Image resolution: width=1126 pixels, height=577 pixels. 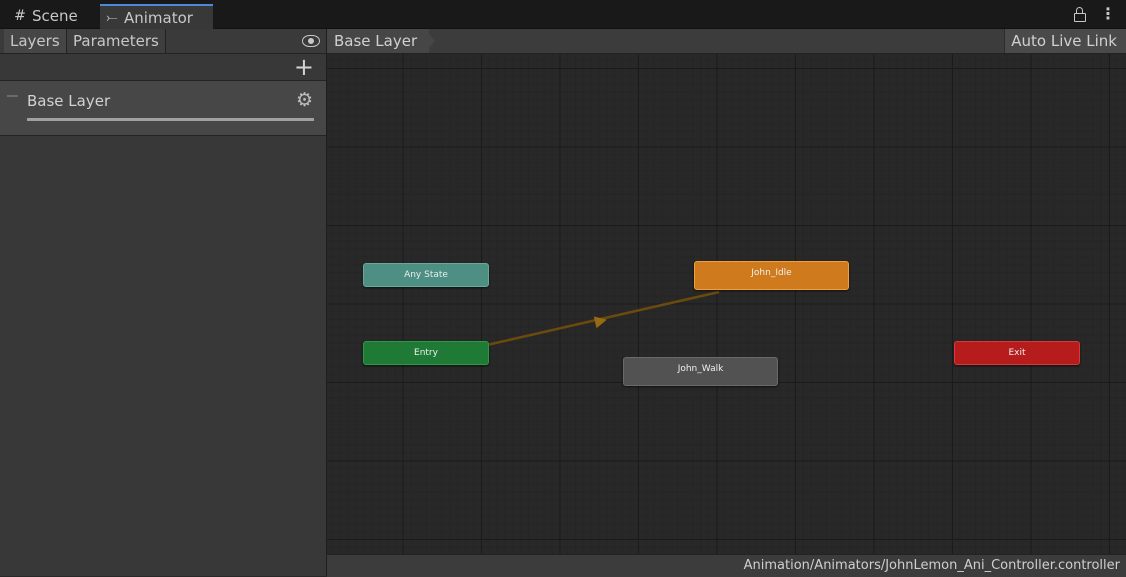 What do you see at coordinates (1065, 41) in the screenshot?
I see `auto-live-link-button: Auto Live Link` at bounding box center [1065, 41].